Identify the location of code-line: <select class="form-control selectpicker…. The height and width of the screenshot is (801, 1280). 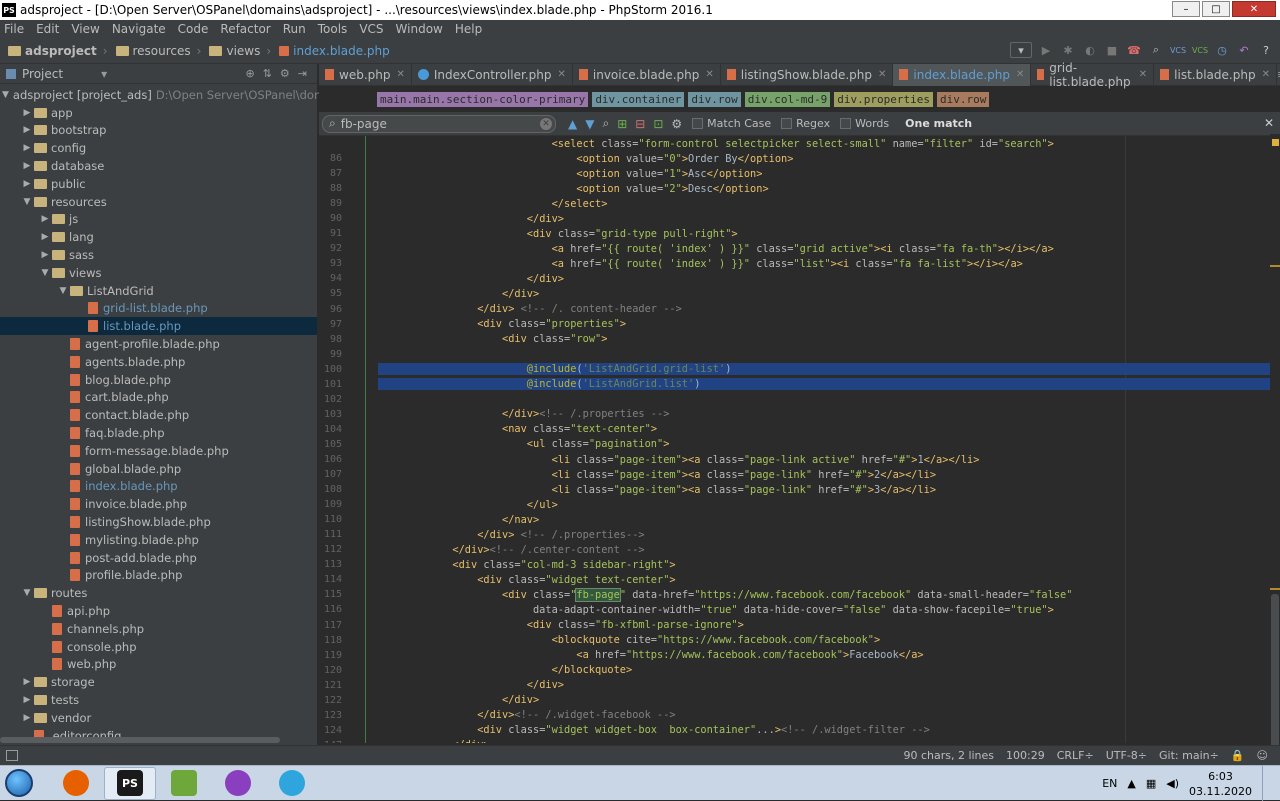
(799, 143).